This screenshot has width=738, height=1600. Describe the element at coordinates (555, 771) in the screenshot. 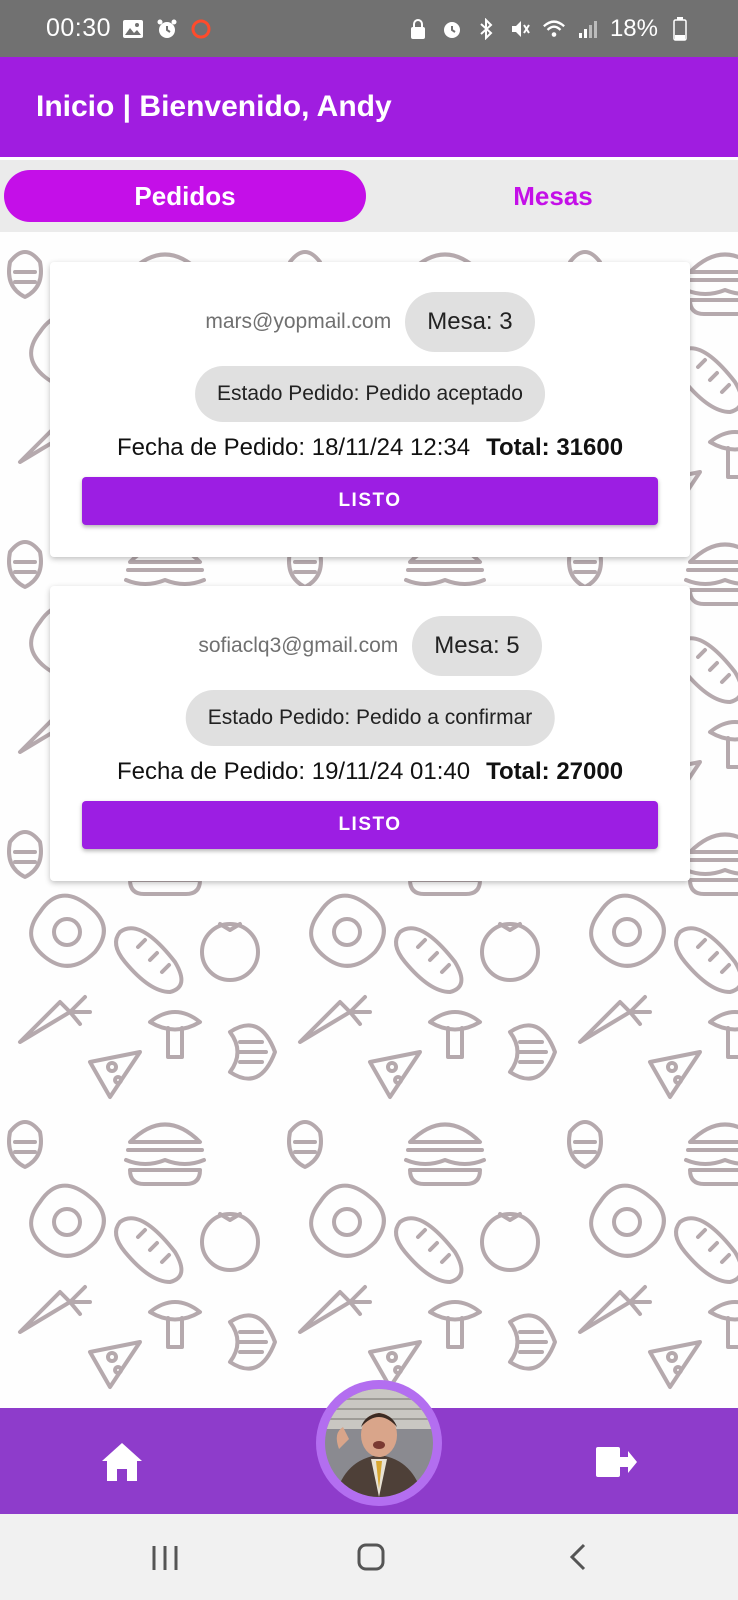

I see `order-total: Total: 27000` at that location.